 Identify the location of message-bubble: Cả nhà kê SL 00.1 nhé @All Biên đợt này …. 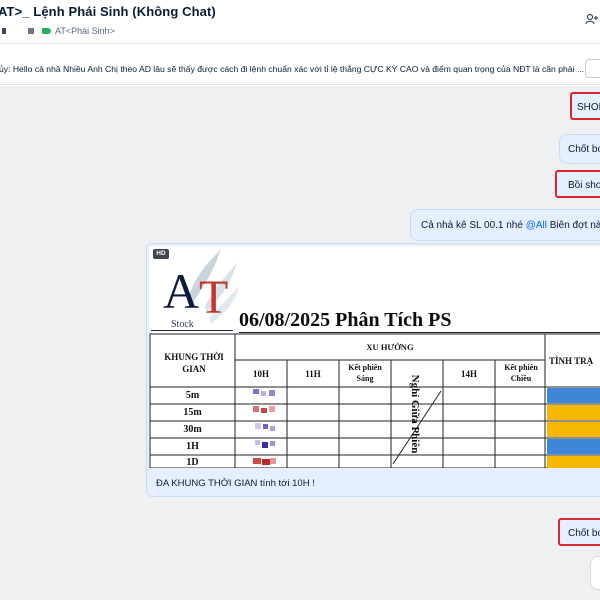
(505, 225).